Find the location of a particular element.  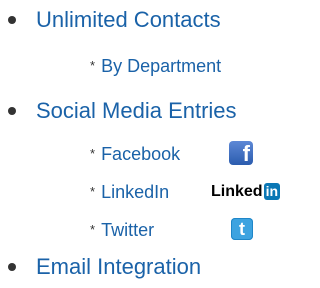

feature-email-integration: Email Integration is located at coordinates (119, 266).